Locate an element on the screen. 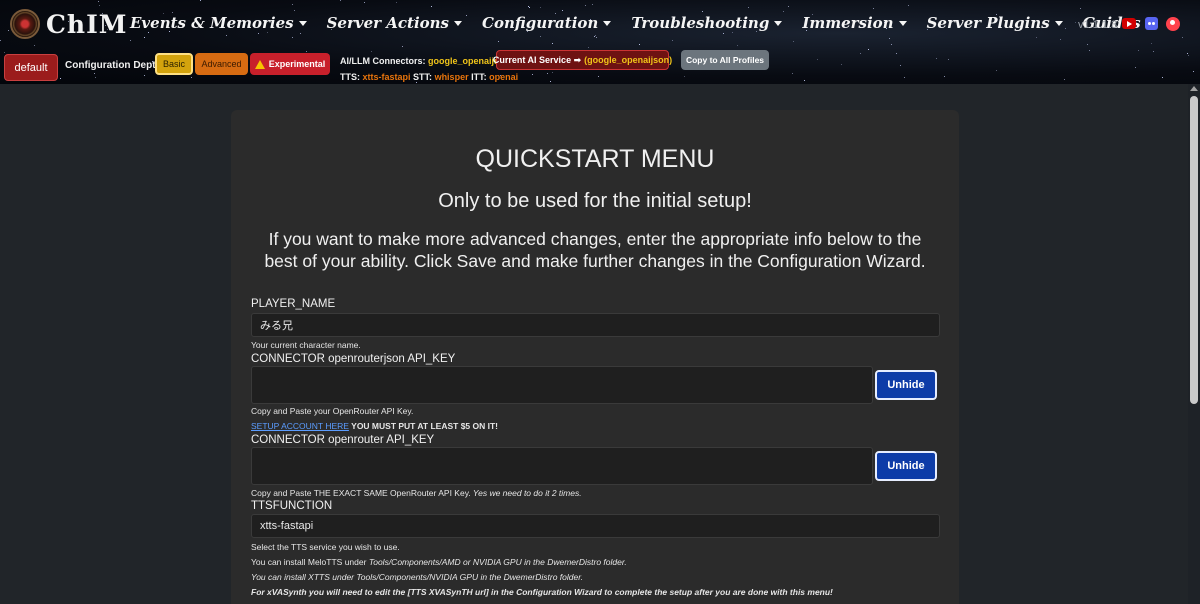 The width and height of the screenshot is (1200, 604). depth-basic-button: Basic is located at coordinates (174, 64).